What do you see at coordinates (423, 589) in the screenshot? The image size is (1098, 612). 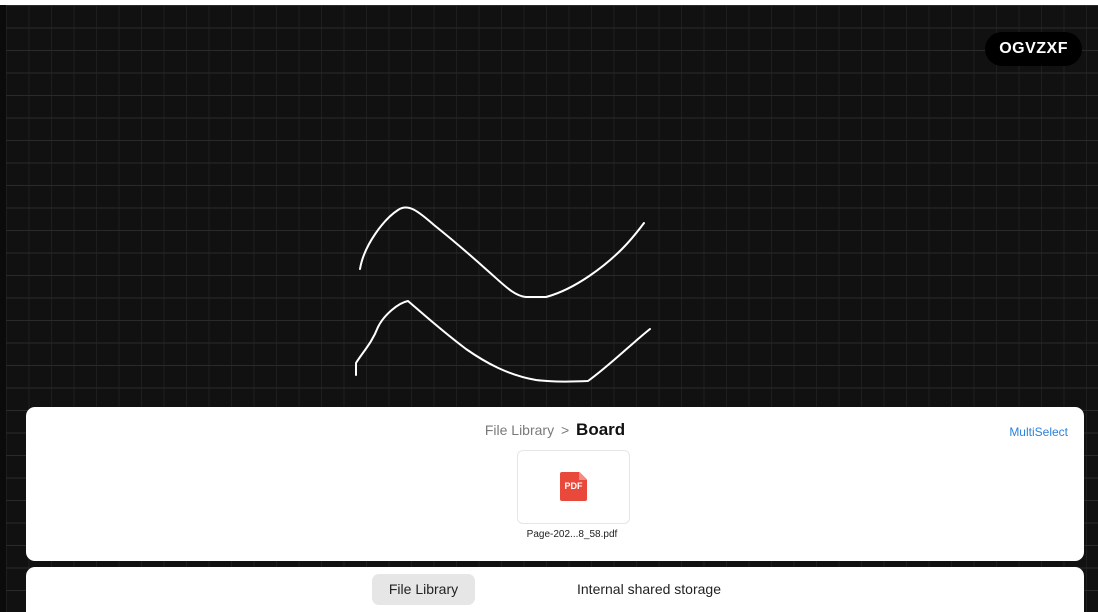 I see `tab-file-library: File Library` at bounding box center [423, 589].